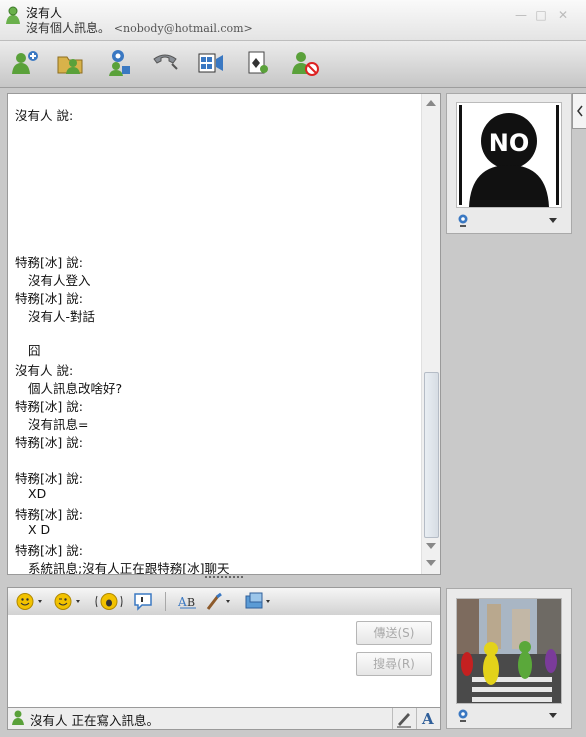  I want to click on handwriting-button, so click(403, 718).